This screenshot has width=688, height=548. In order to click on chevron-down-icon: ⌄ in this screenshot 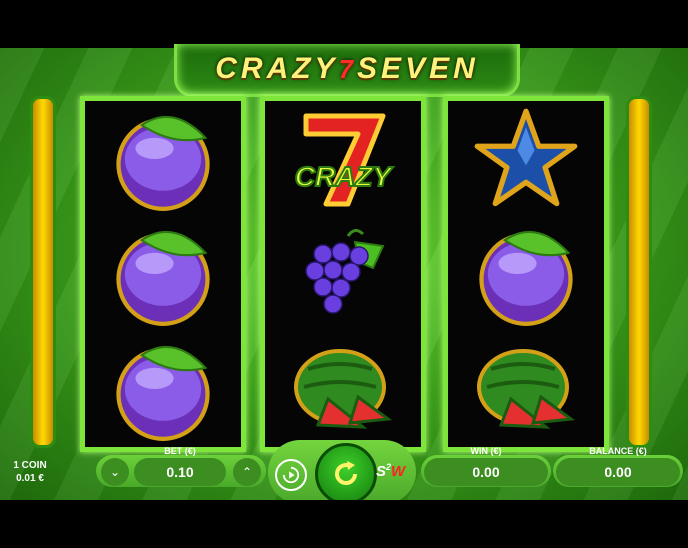, I will do `click(115, 472)`.